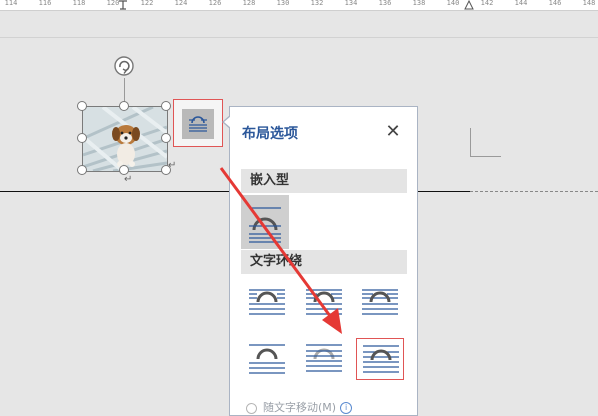 Image resolution: width=598 pixels, height=416 pixels. I want to click on ruler-tick: 124, so click(181, 3).